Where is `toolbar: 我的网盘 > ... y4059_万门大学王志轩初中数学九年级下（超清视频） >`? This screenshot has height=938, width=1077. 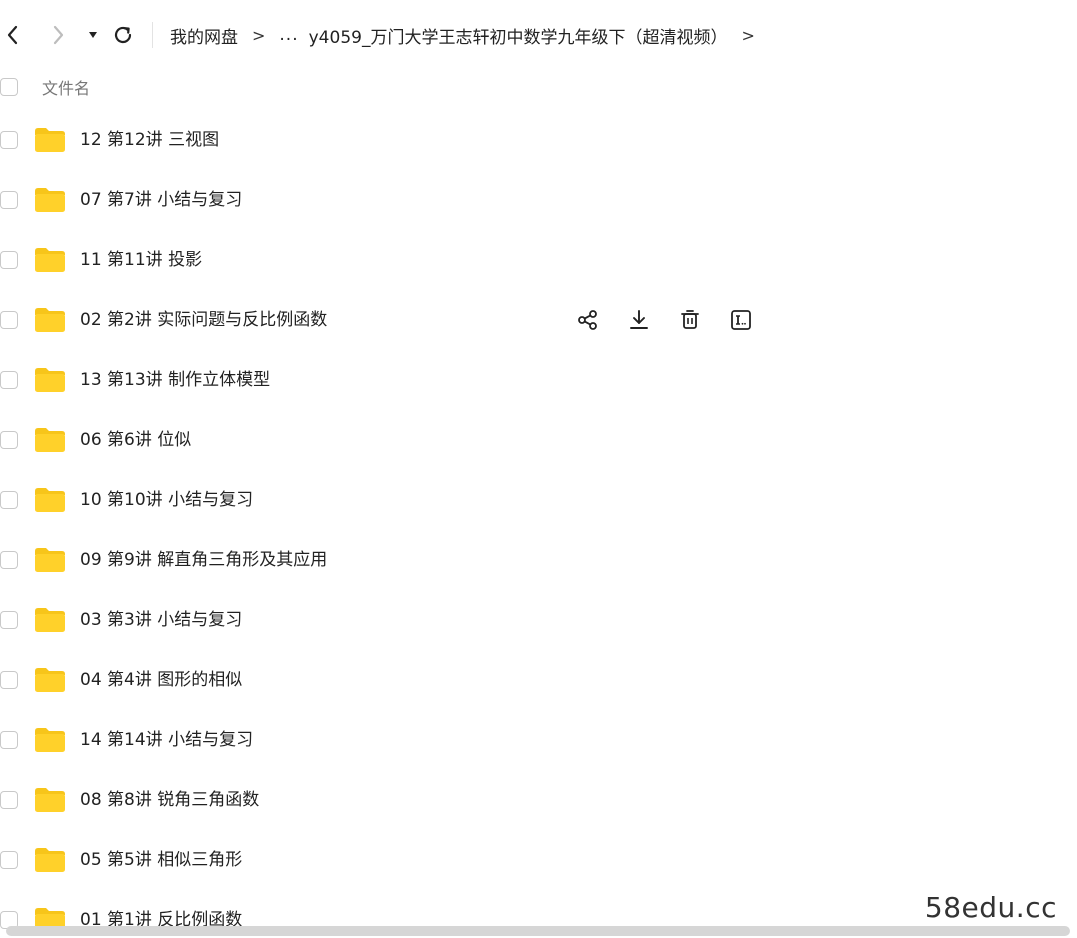 toolbar: 我的网盘 > ... y4059_万门大学王志轩初中数学九年级下（超清视频） > is located at coordinates (538, 35).